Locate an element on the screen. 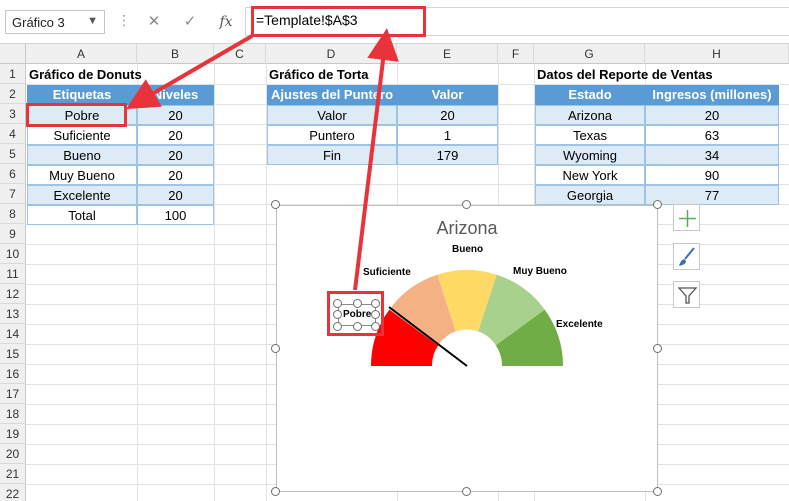 The width and height of the screenshot is (789, 501). donut-cell-label: Excelente is located at coordinates (82, 195).